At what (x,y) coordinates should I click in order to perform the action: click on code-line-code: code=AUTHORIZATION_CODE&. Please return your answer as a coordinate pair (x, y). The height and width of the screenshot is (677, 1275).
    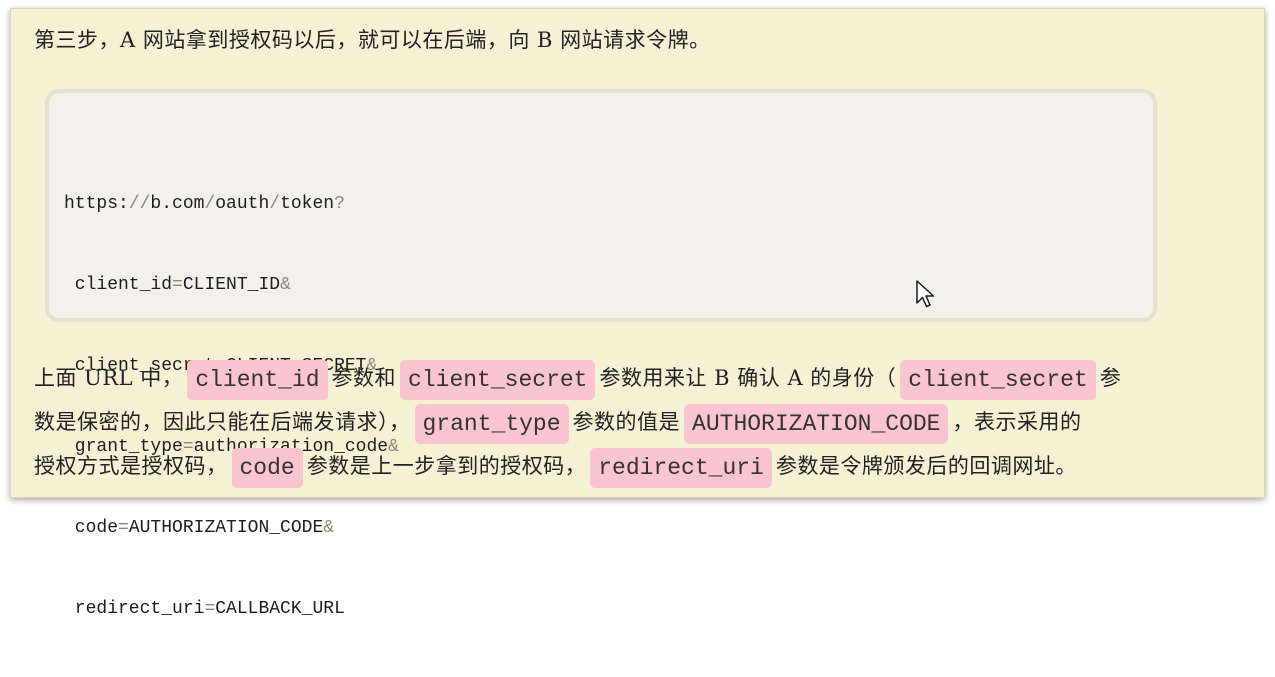
    Looking at the image, I should click on (231, 528).